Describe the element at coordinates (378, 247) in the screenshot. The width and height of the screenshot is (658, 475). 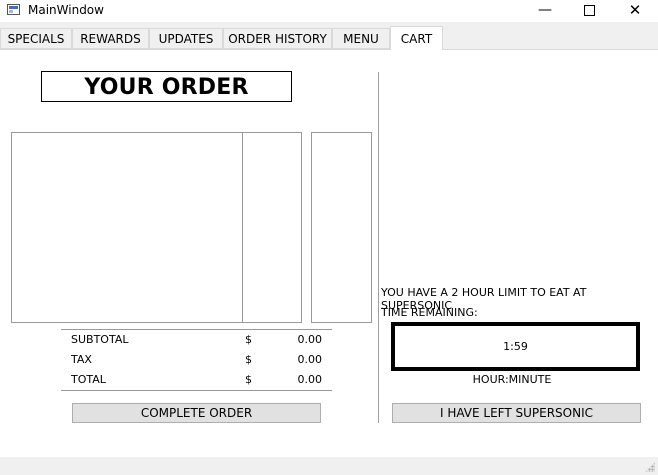
I see `vertical-divider` at that location.